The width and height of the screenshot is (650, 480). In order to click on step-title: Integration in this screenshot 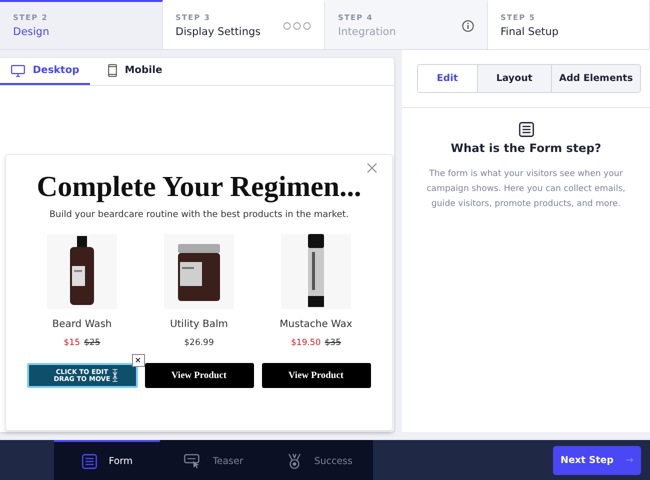, I will do `click(367, 32)`.